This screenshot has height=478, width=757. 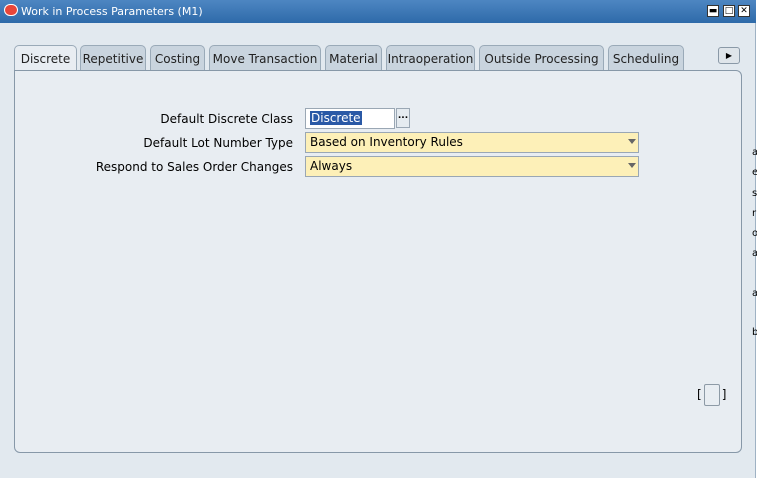 I want to click on right-arrow-icon: ▶, so click(x=729, y=55).